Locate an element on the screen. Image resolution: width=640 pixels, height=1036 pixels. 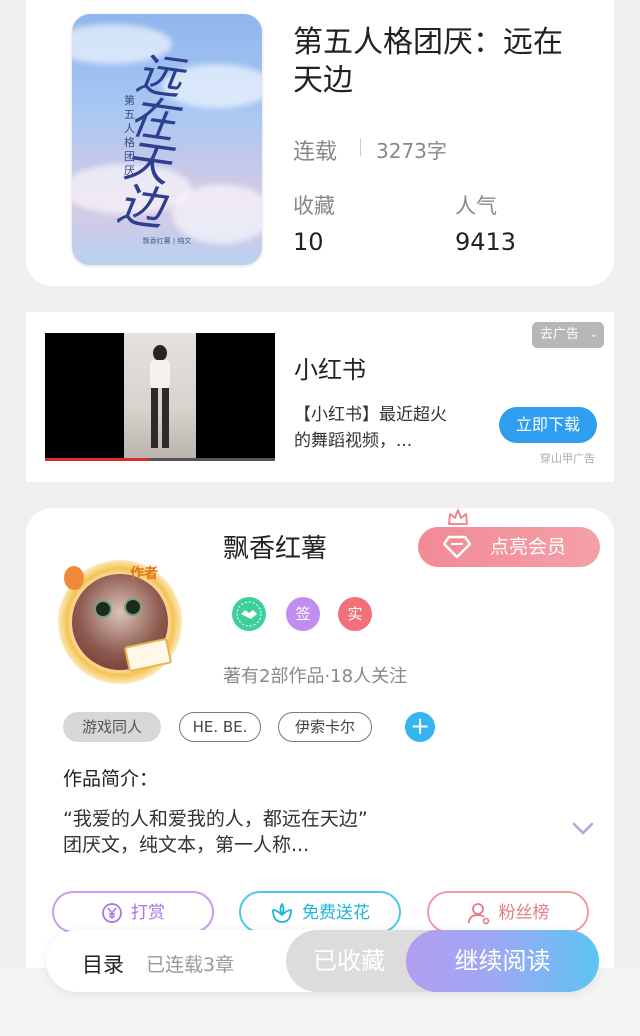
verified-badge-text: 实 is located at coordinates (355, 614).